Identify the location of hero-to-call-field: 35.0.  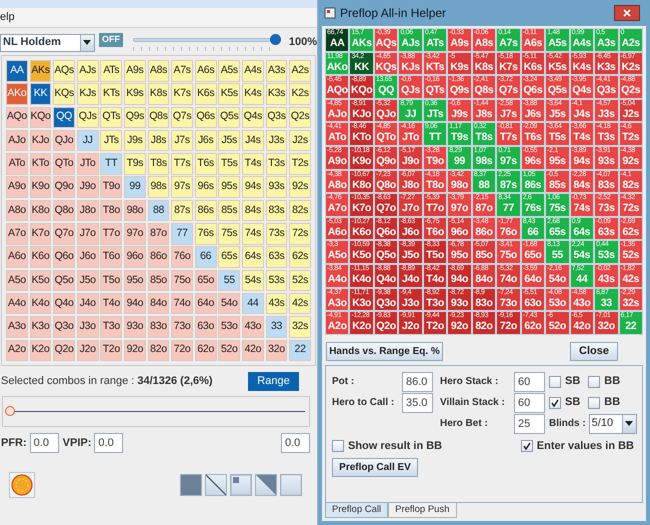
(417, 402).